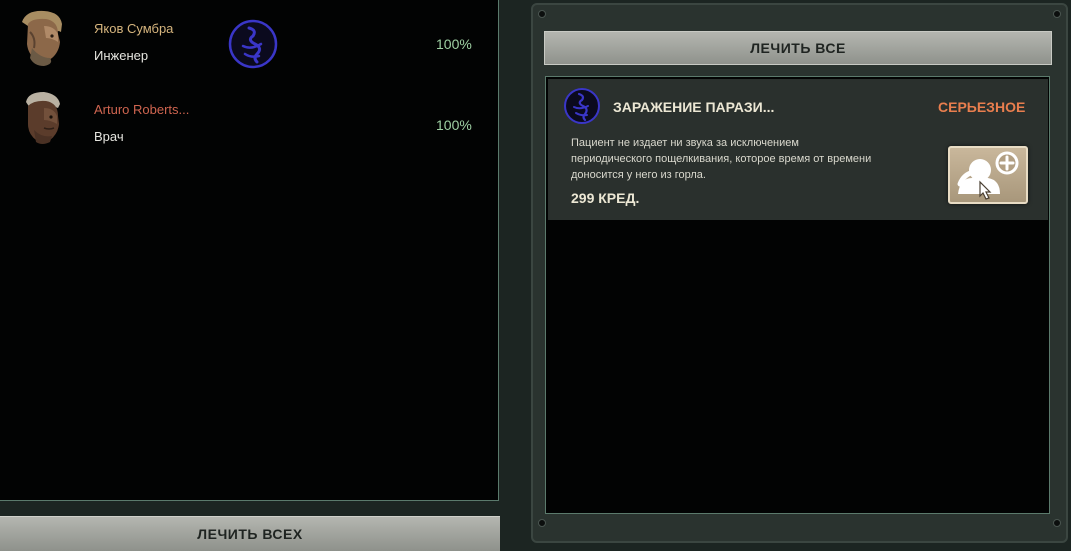 Image resolution: width=1071 pixels, height=551 pixels. I want to click on heal-patient-icon, so click(988, 175).